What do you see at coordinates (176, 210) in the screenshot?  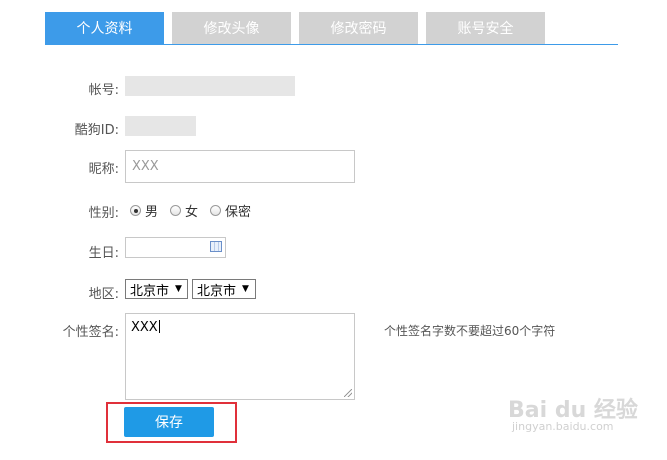 I see `gender-female-radio` at bounding box center [176, 210].